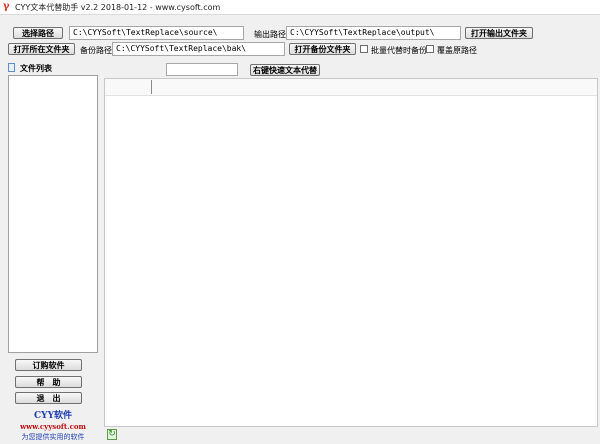 The height and width of the screenshot is (444, 600). What do you see at coordinates (364, 49) in the screenshot?
I see `batch-backup-checkbox` at bounding box center [364, 49].